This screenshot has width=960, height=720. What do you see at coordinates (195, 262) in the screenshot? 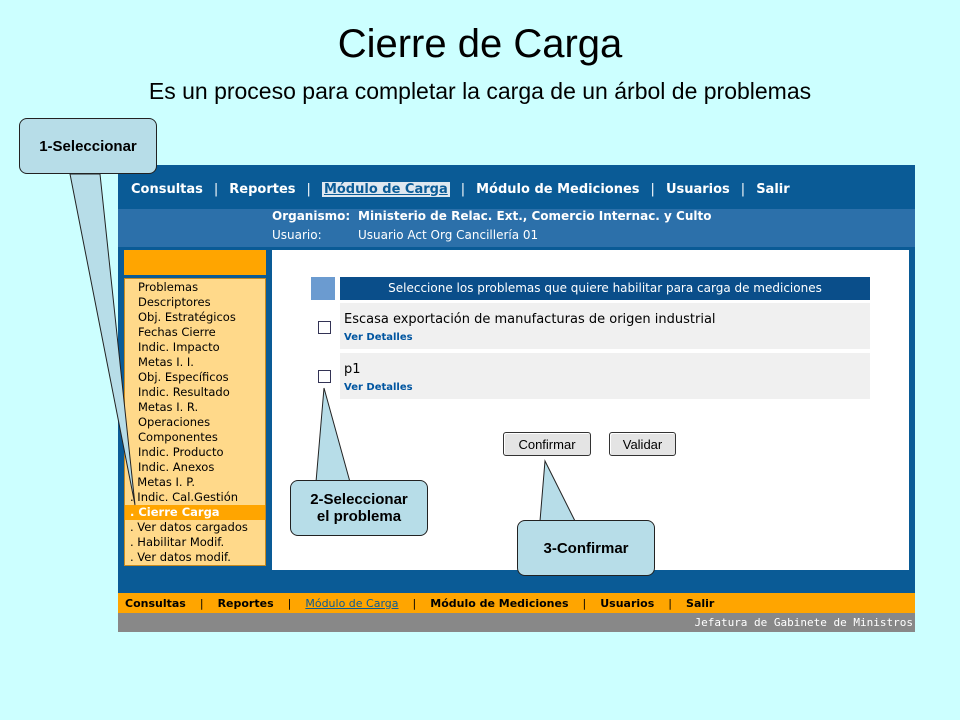
I see `left-menu-header` at bounding box center [195, 262].